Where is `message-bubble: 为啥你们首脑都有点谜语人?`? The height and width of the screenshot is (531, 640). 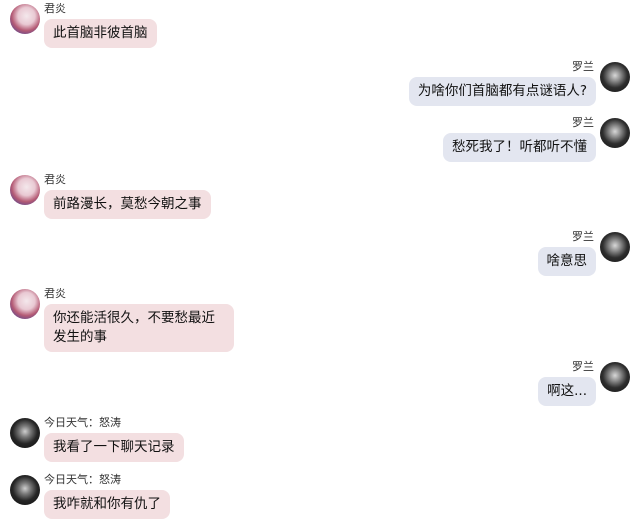
message-bubble: 为啥你们首脑都有点谜语人? is located at coordinates (502, 91).